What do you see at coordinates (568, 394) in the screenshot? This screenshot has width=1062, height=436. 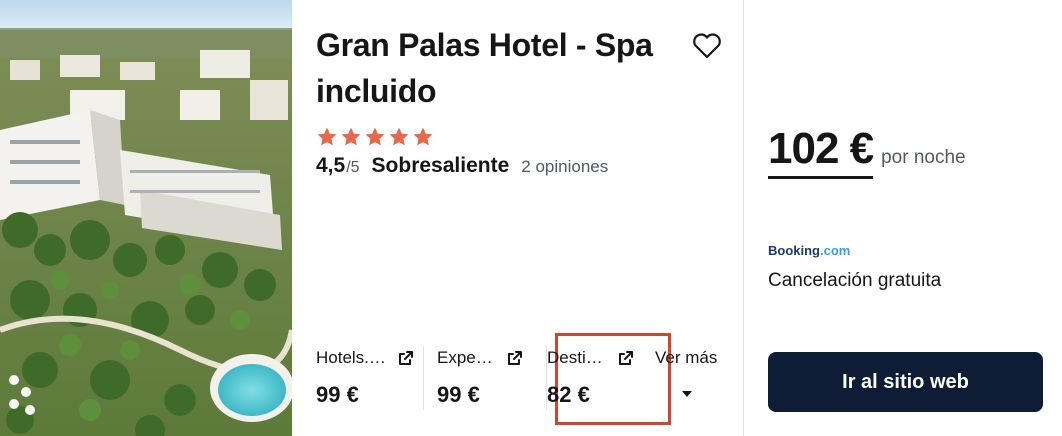 I see `provider-price: 82 €` at bounding box center [568, 394].